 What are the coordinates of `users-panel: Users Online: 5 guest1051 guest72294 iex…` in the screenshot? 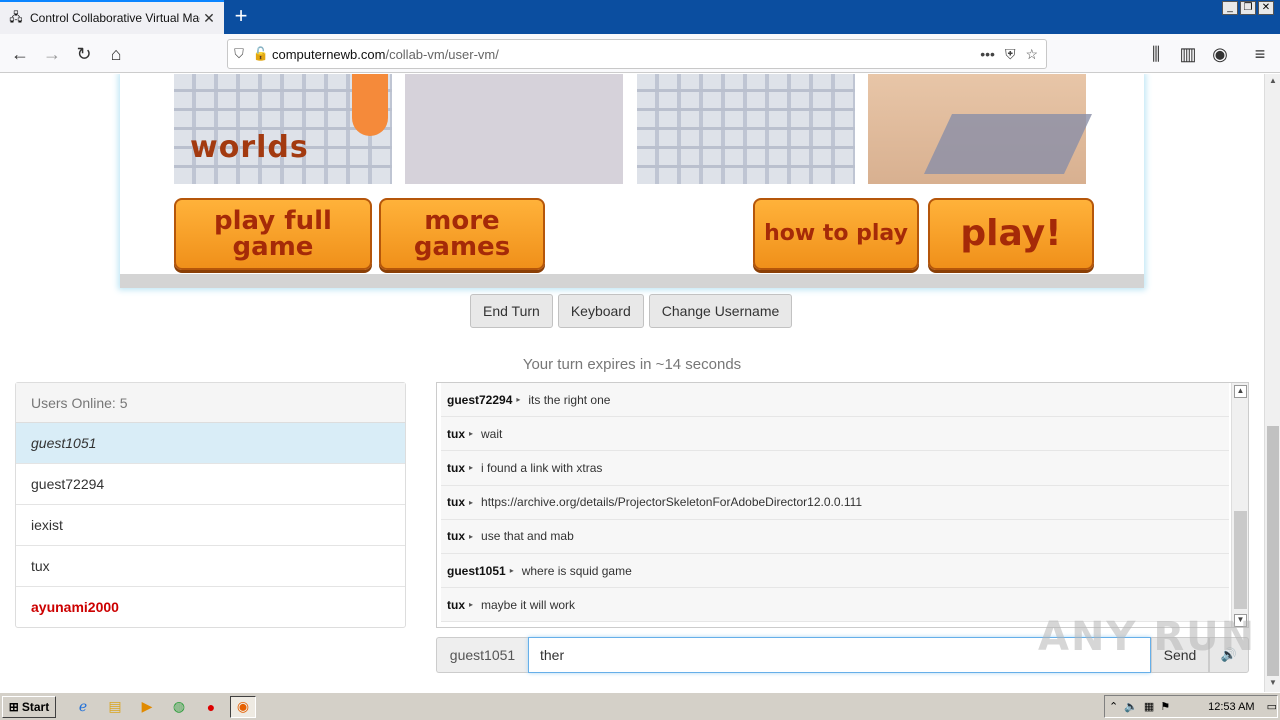 It's located at (210, 505).